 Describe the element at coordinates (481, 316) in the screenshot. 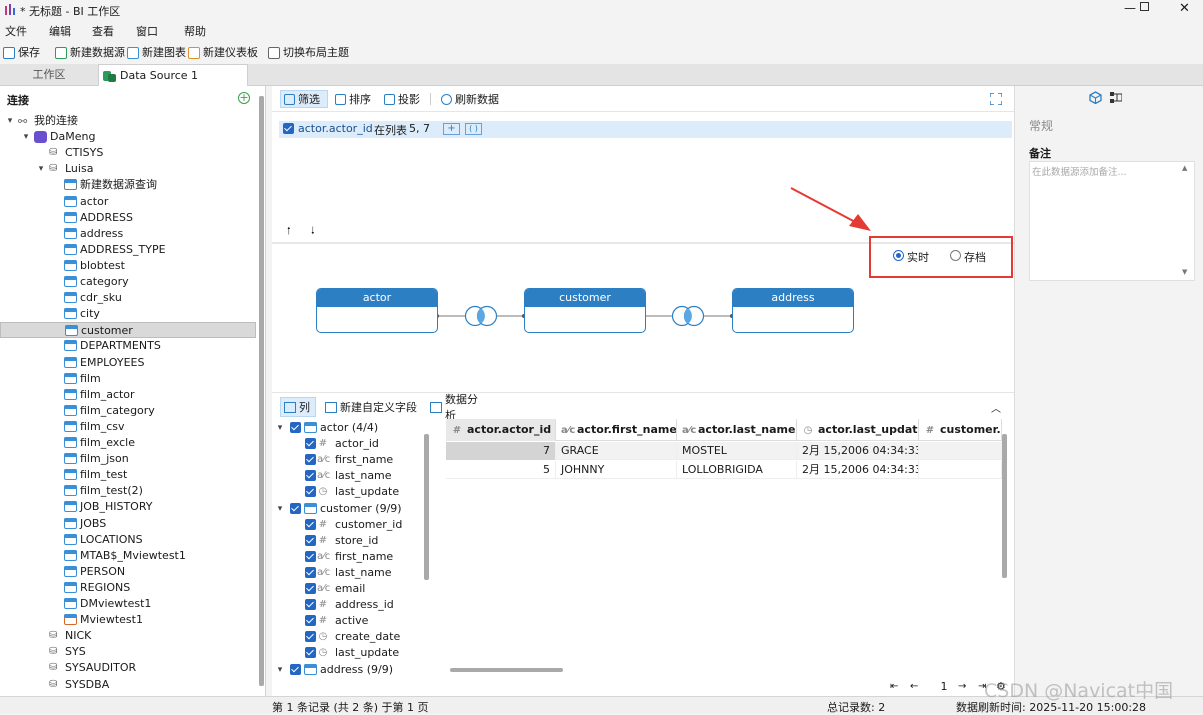

I see `inner-join-icon` at that location.